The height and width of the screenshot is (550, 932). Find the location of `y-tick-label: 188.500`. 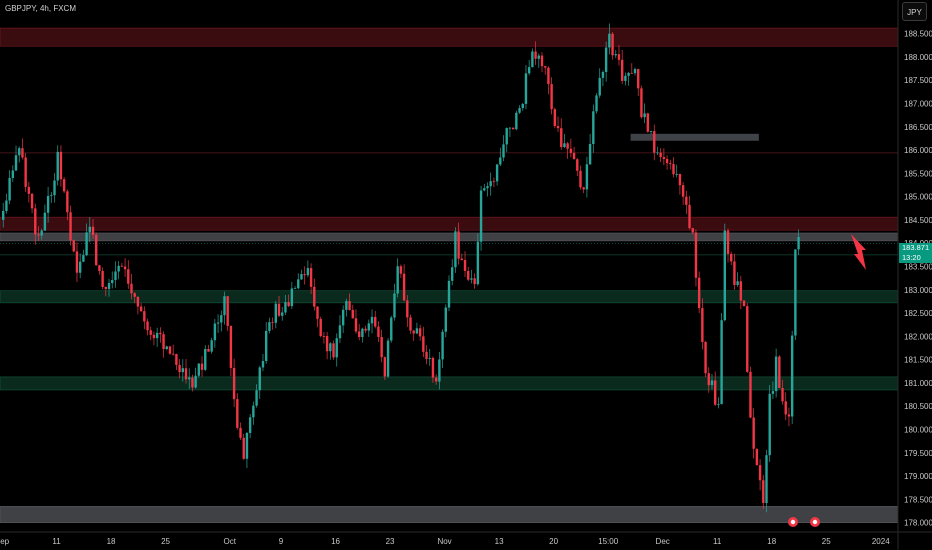

y-tick-label: 188.500 is located at coordinates (918, 34).